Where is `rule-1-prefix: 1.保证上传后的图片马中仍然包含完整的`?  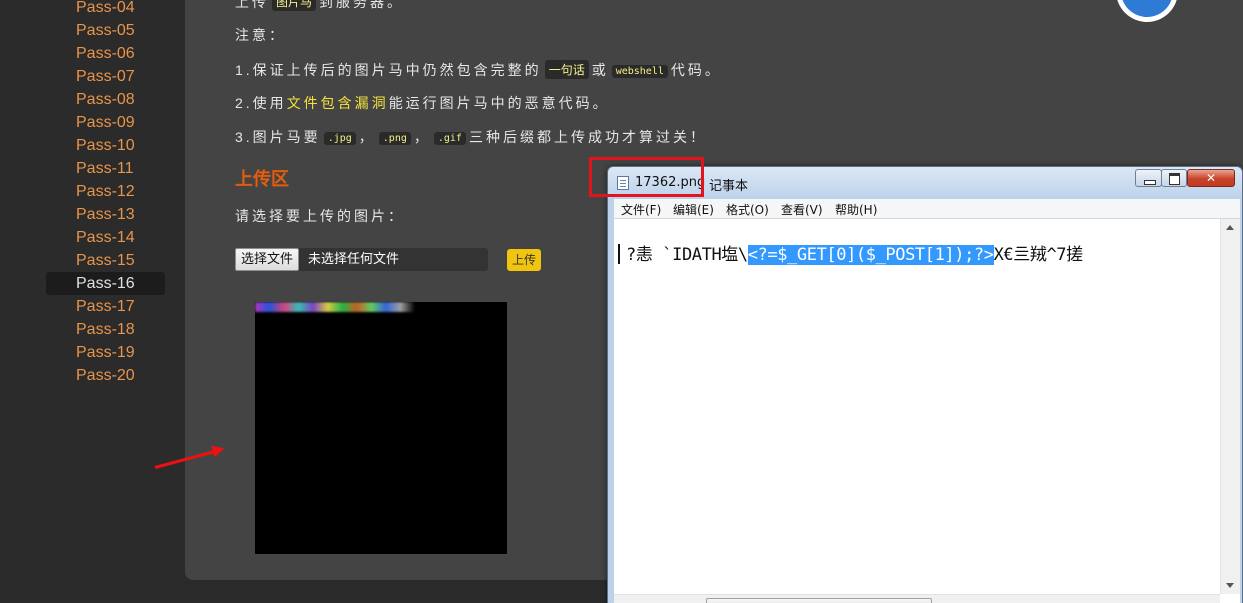
rule-1-prefix: 1.保证上传后的图片马中仍然包含完整的 is located at coordinates (388, 70).